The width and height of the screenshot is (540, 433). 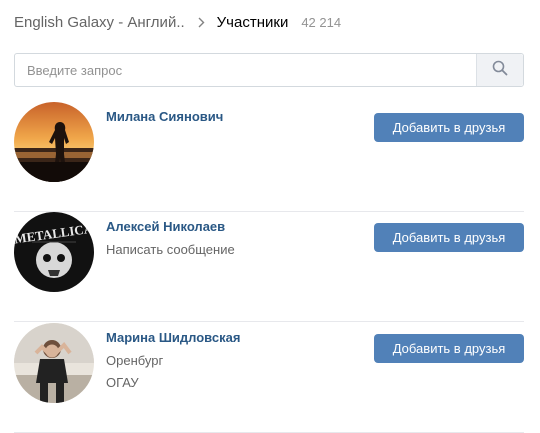 I want to click on chevron-right-icon, so click(x=201, y=22).